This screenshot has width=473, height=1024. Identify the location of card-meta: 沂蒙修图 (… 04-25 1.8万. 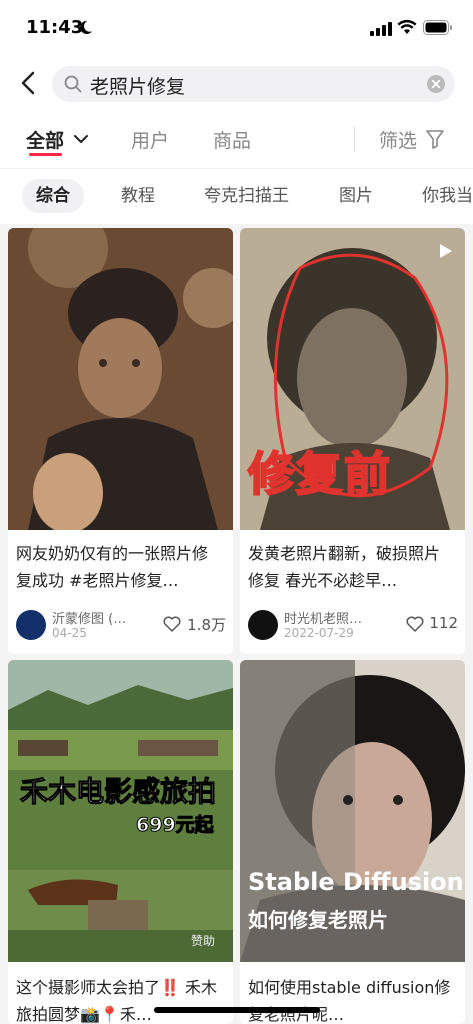
(121, 626).